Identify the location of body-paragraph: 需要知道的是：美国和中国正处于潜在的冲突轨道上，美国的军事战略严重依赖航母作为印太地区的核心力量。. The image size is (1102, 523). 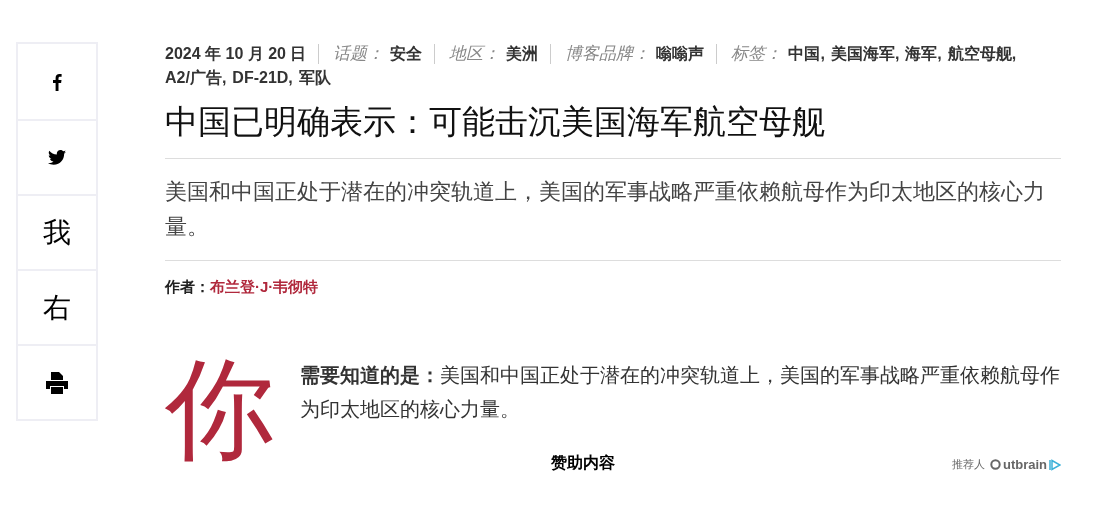
(680, 393).